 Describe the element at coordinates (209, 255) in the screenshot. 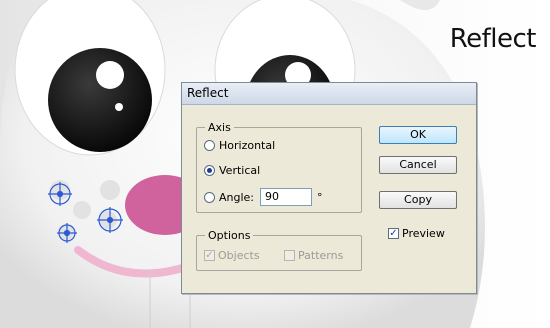

I see `objects-check-icon: ✓` at that location.